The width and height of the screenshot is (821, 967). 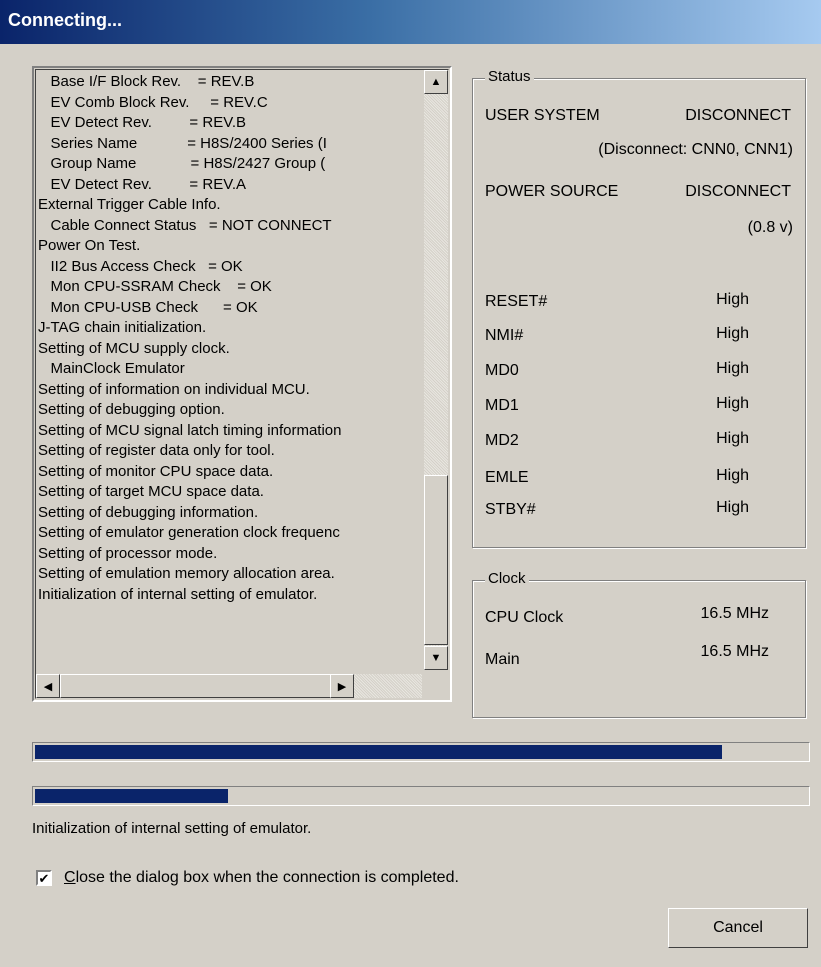 I want to click on vertical-scroll-thumb, so click(x=436, y=560).